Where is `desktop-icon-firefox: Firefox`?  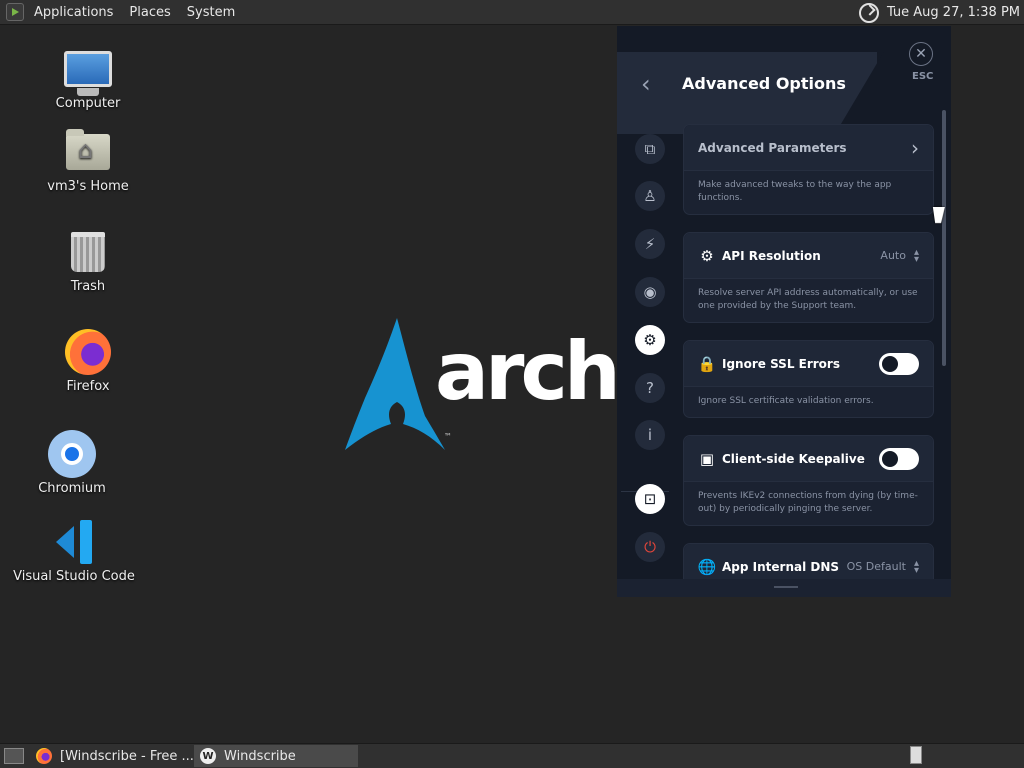
desktop-icon-firefox: Firefox is located at coordinates (88, 361).